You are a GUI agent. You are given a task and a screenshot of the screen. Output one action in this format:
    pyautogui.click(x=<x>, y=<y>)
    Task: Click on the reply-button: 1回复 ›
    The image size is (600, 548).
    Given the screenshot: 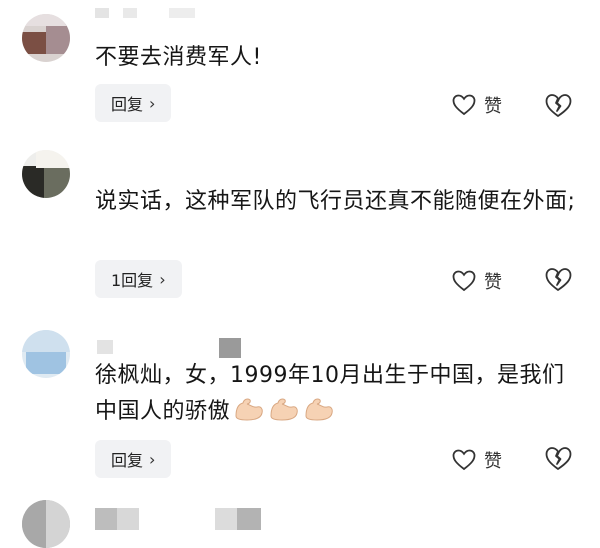 What is the action you would take?
    pyautogui.click(x=138, y=279)
    